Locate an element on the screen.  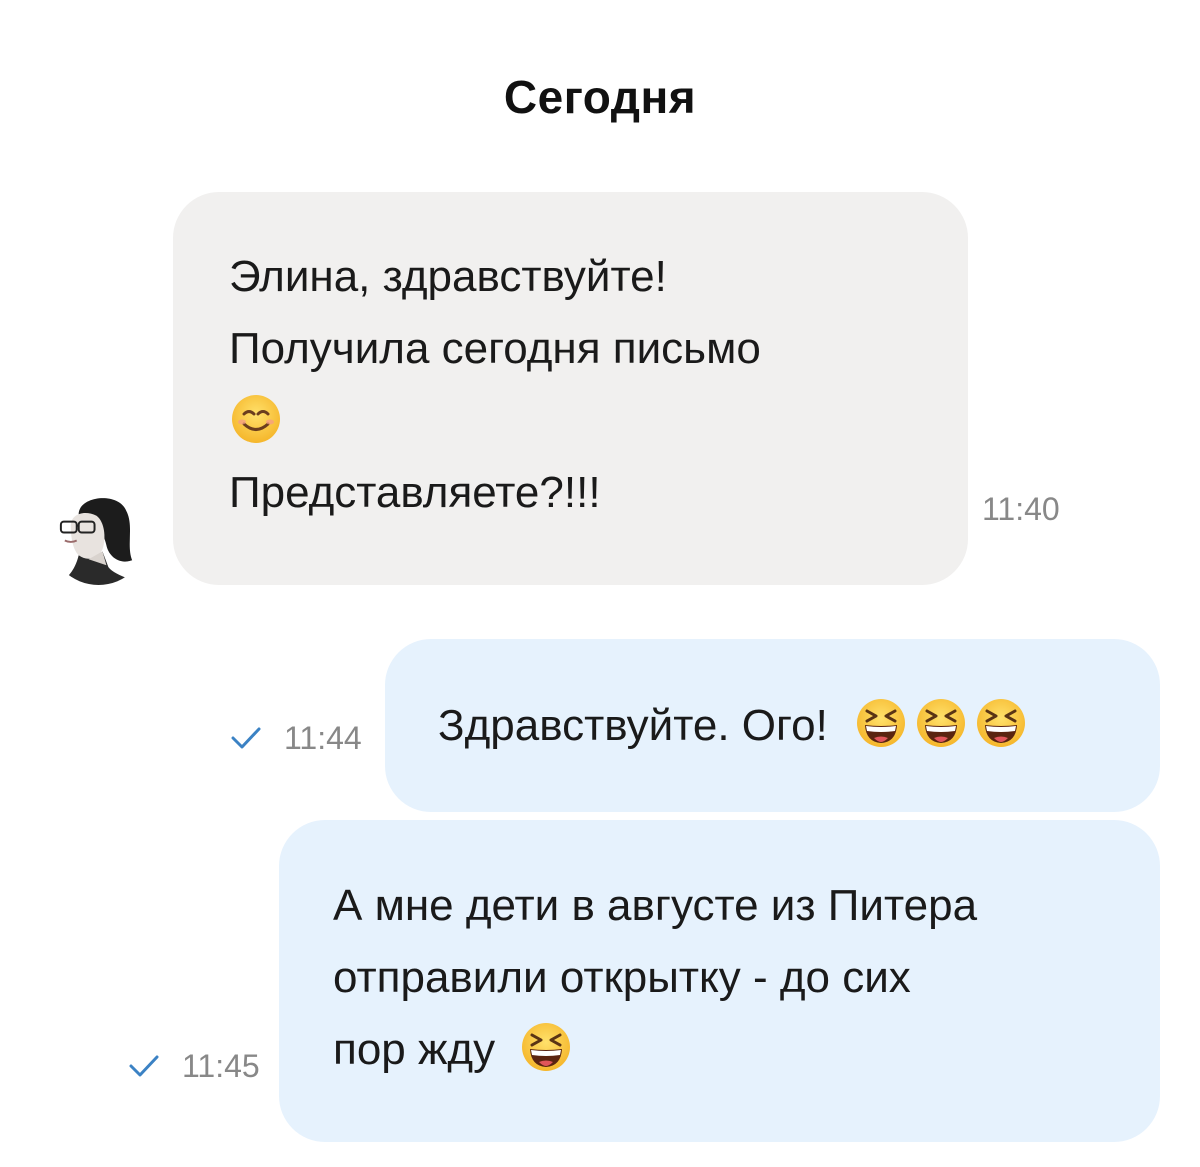
message-timestamp: 11:40 is located at coordinates (1021, 509).